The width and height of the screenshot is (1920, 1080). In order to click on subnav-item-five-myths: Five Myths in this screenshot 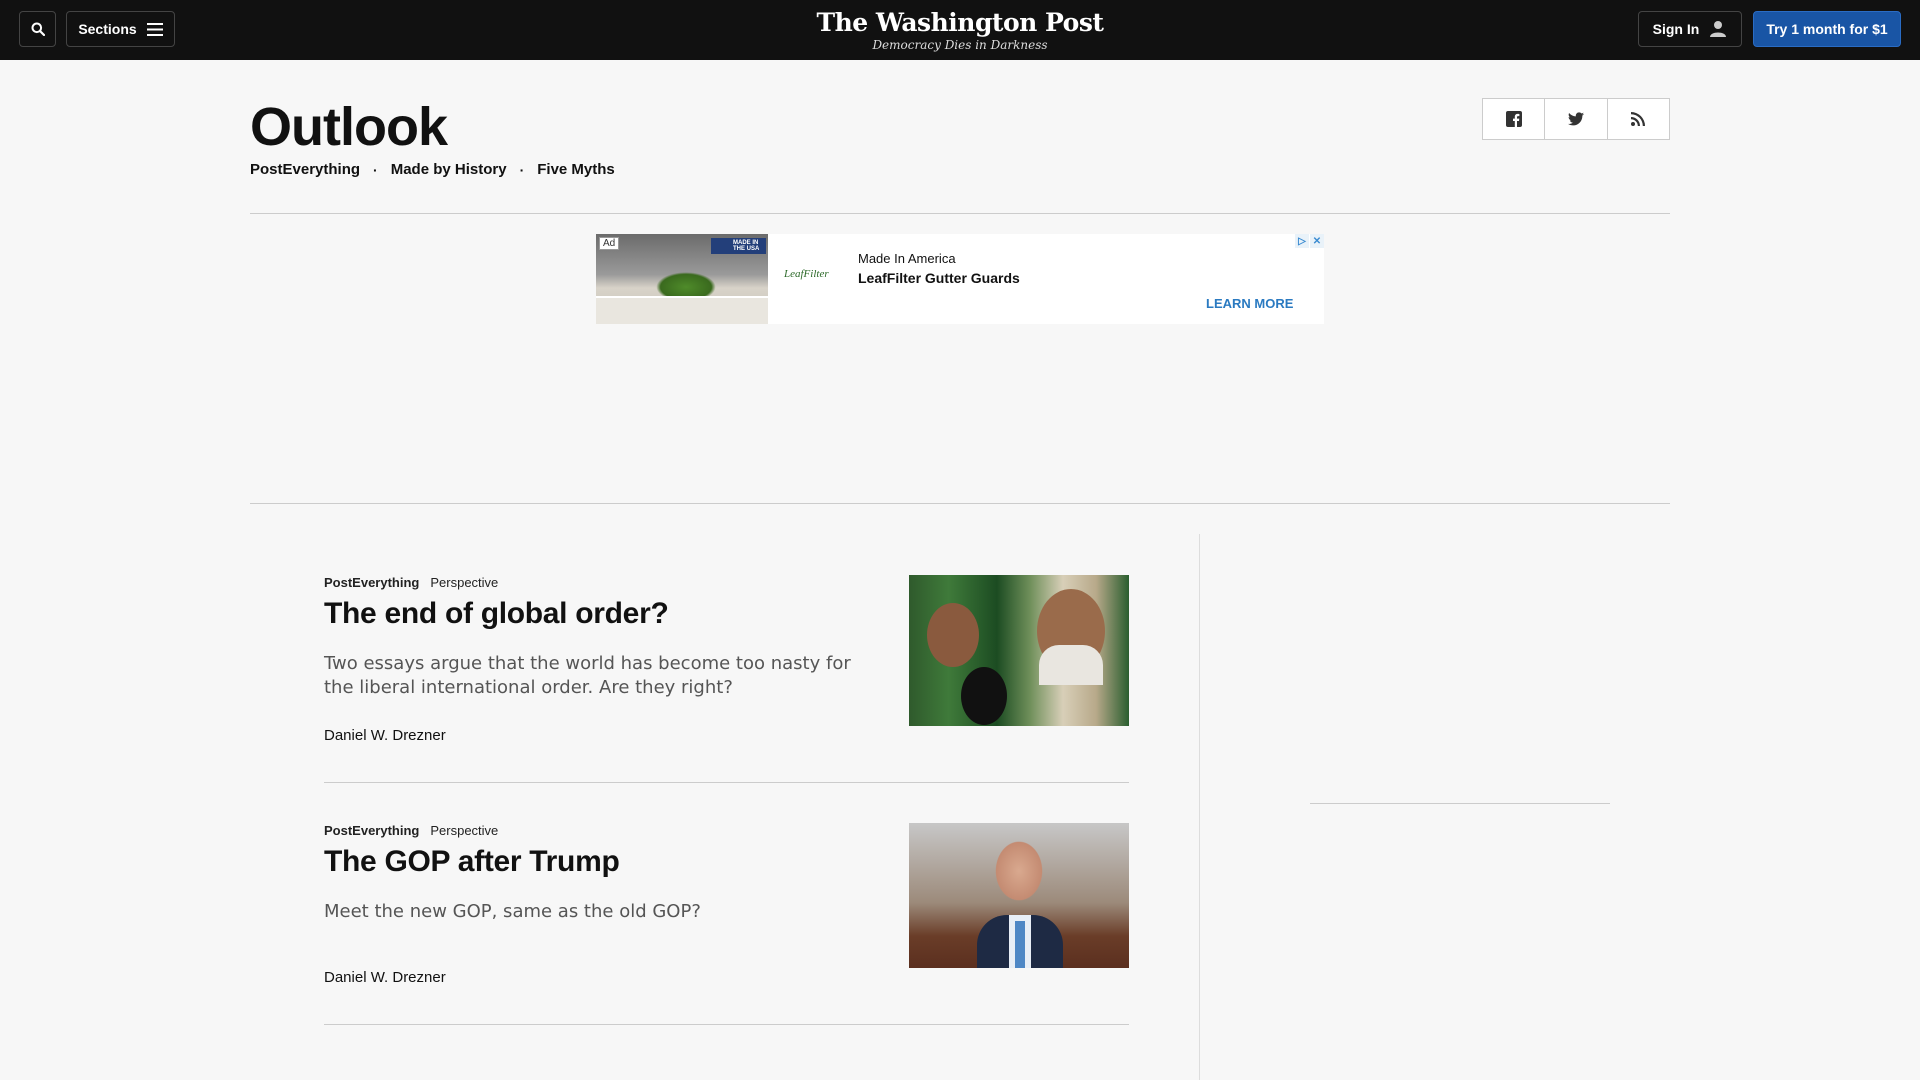, I will do `click(576, 169)`.